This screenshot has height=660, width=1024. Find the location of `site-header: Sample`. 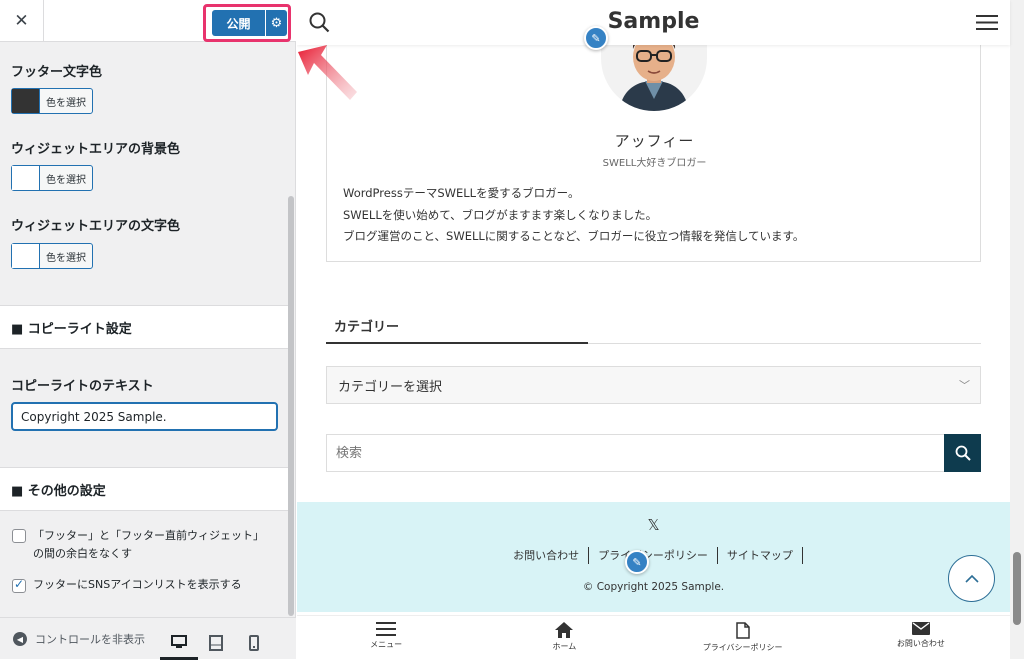

site-header: Sample is located at coordinates (653, 22).